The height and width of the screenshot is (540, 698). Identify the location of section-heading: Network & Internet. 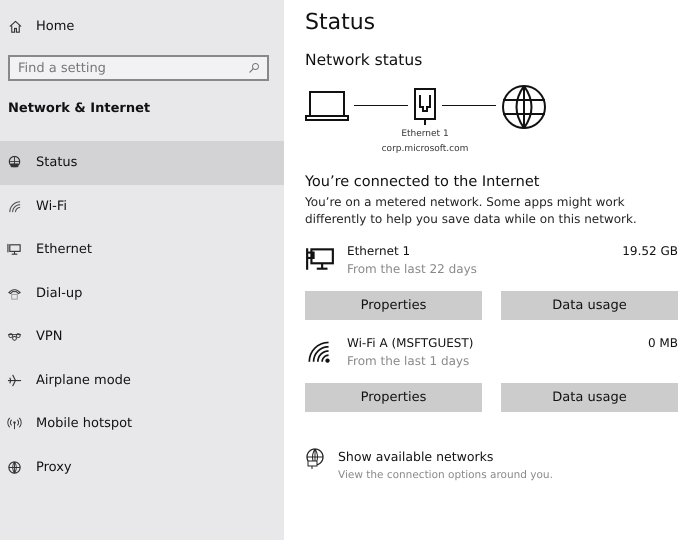
(79, 109).